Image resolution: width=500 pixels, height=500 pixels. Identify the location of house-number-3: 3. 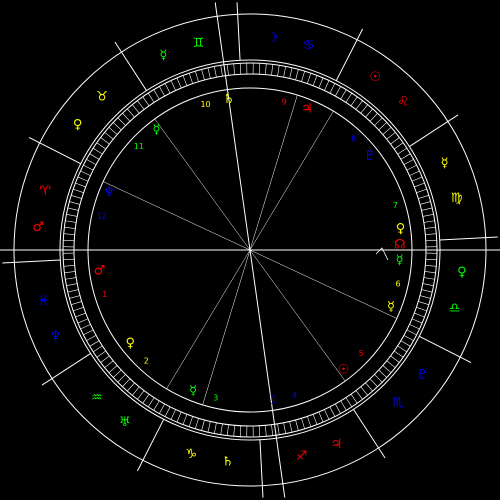
(215, 398).